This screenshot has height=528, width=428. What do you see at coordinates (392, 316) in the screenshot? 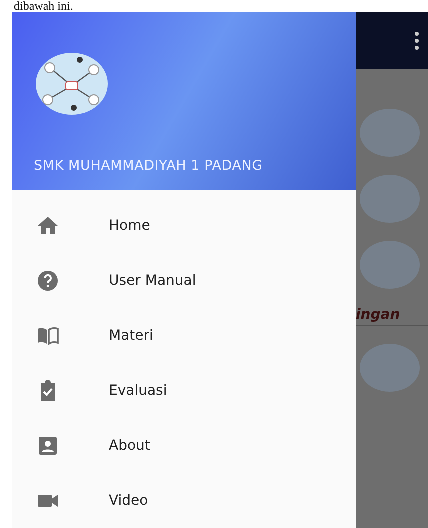
I see `content-text: ingan` at bounding box center [392, 316].